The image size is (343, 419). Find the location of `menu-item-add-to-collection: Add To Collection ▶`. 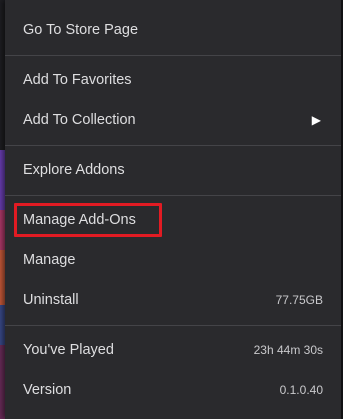

menu-item-add-to-collection: Add To Collection ▶ is located at coordinates (173, 120).